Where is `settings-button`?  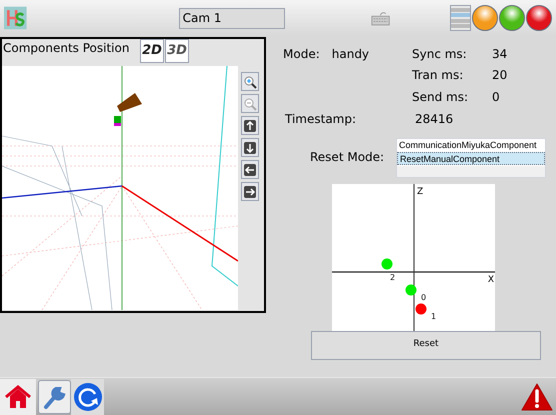 settings-button is located at coordinates (54, 397).